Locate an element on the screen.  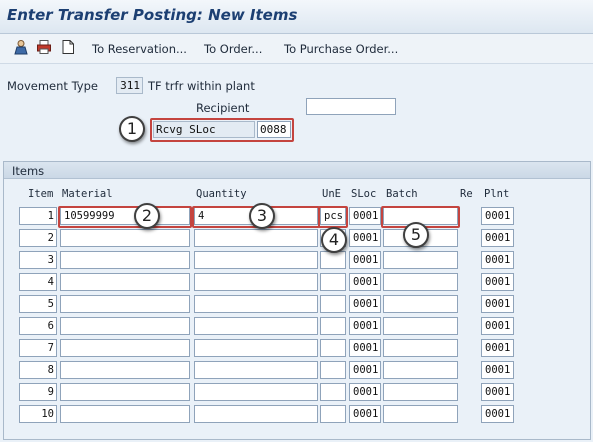
item-number: 9 is located at coordinates (50, 392).